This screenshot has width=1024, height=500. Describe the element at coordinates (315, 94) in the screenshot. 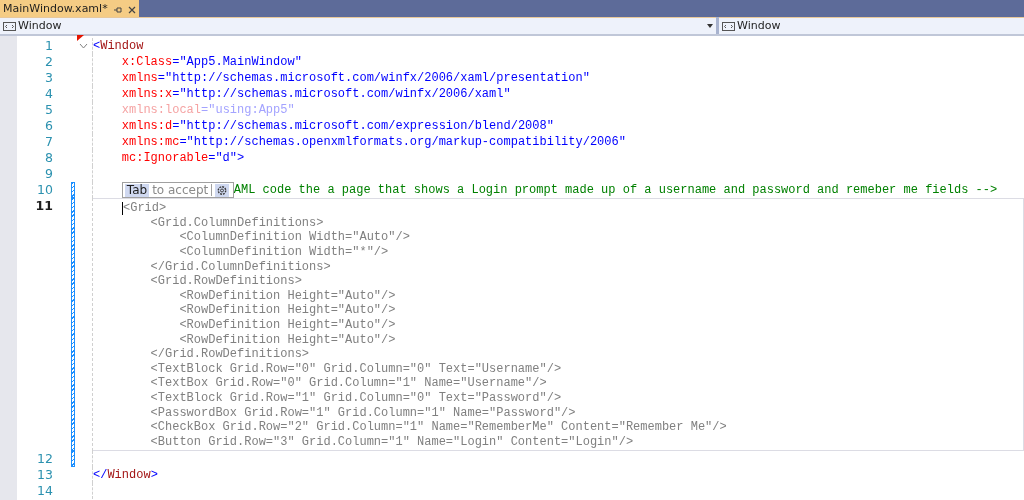

I see `code-line: xmlns:x="http://schemas.microsoft.com/winfx/2006/xaml"` at that location.